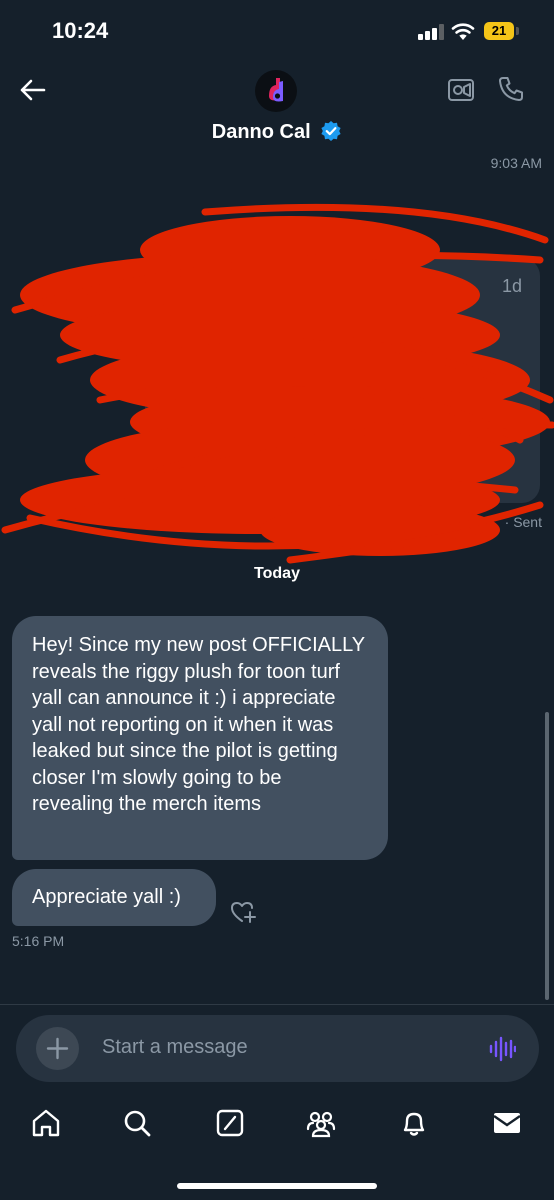 This screenshot has width=554, height=1200. Describe the element at coordinates (277, 573) in the screenshot. I see `date-separator: Today` at that location.